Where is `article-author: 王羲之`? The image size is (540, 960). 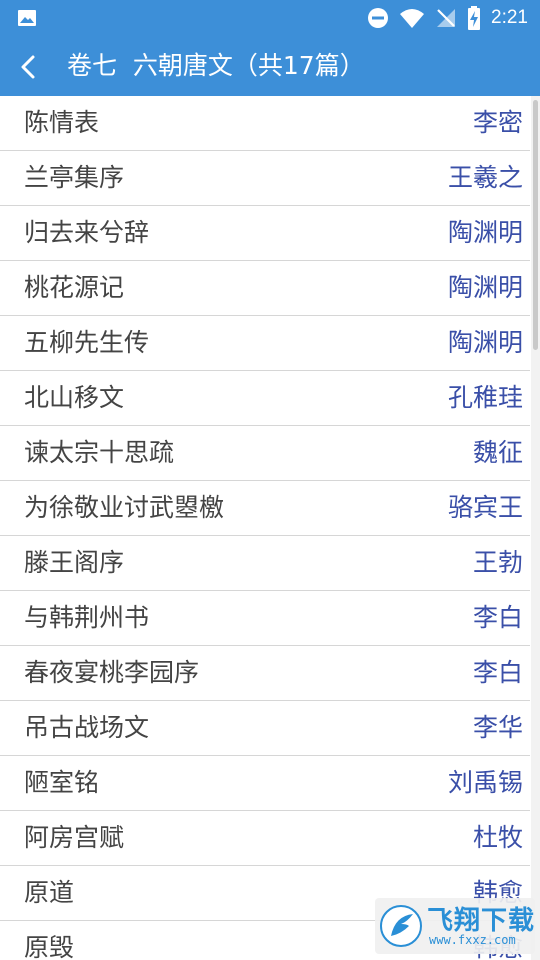 article-author: 王羲之 is located at coordinates (485, 177).